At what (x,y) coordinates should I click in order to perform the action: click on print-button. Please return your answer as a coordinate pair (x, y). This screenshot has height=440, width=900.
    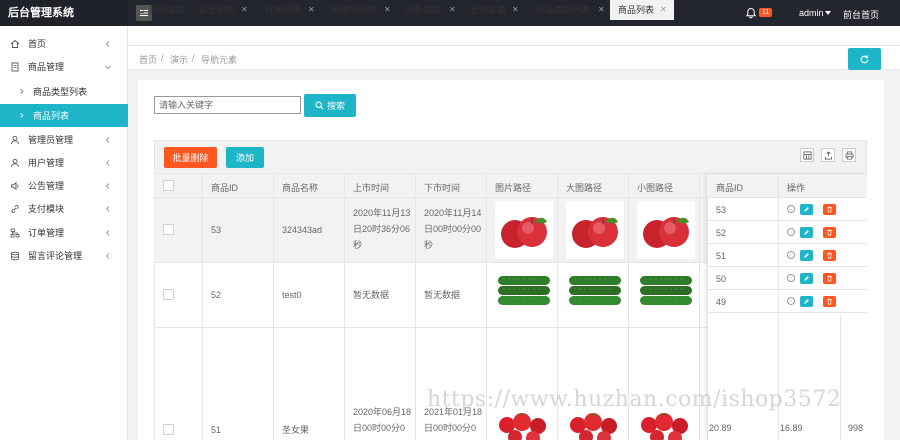
    Looking at the image, I should click on (849, 155).